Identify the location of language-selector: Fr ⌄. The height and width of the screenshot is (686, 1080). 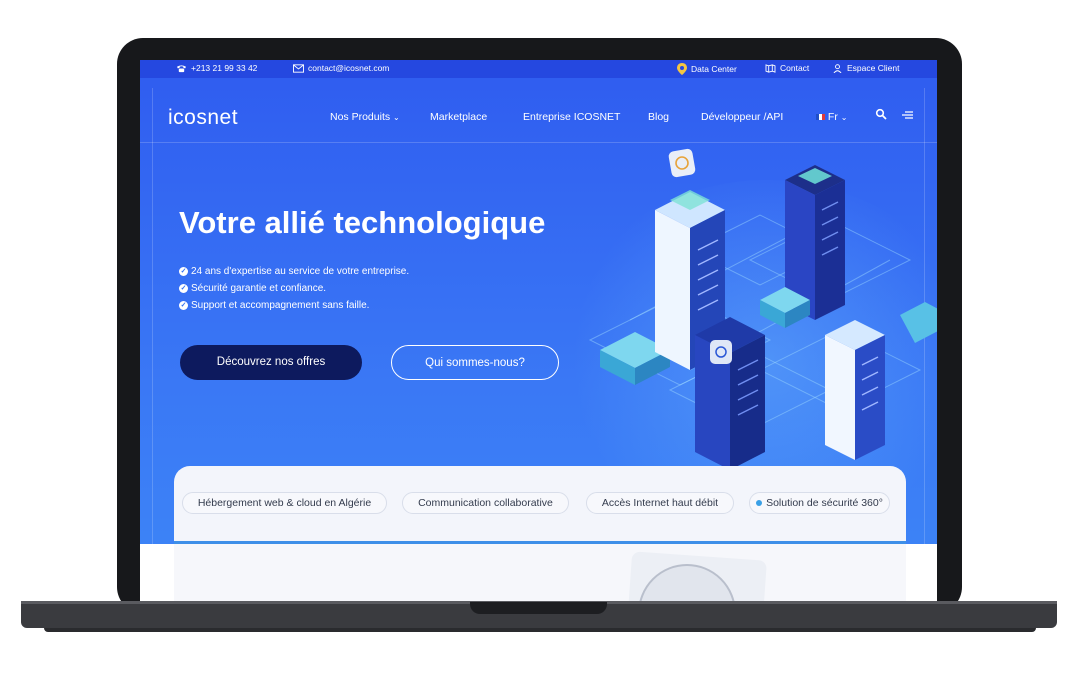
(831, 117).